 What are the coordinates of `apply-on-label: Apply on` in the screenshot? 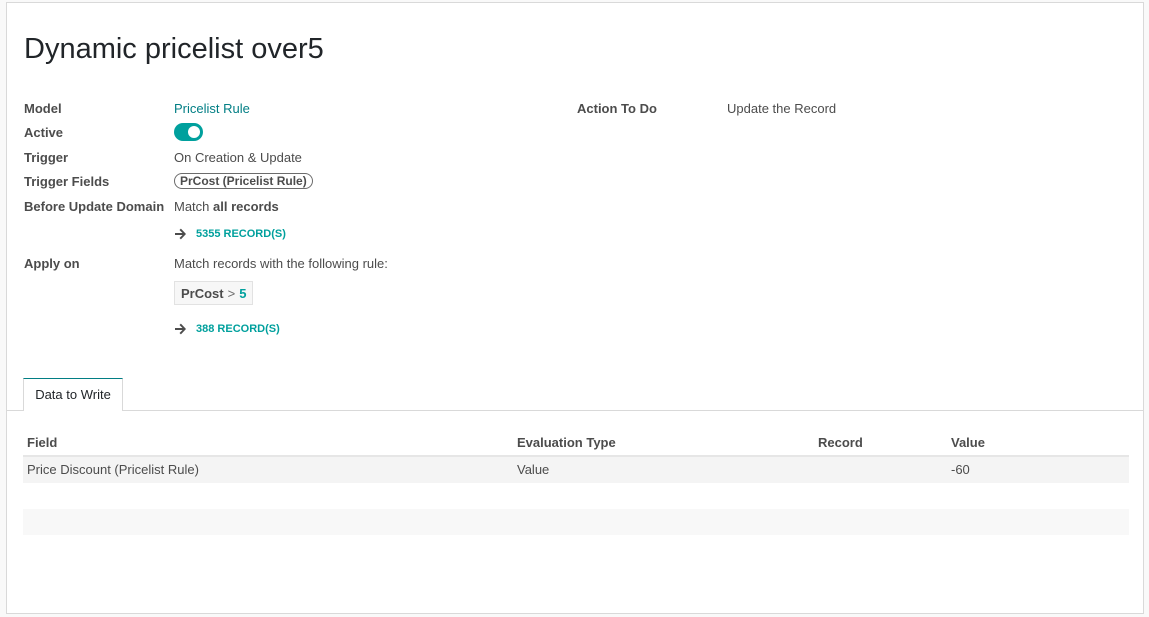 It's located at (52, 263).